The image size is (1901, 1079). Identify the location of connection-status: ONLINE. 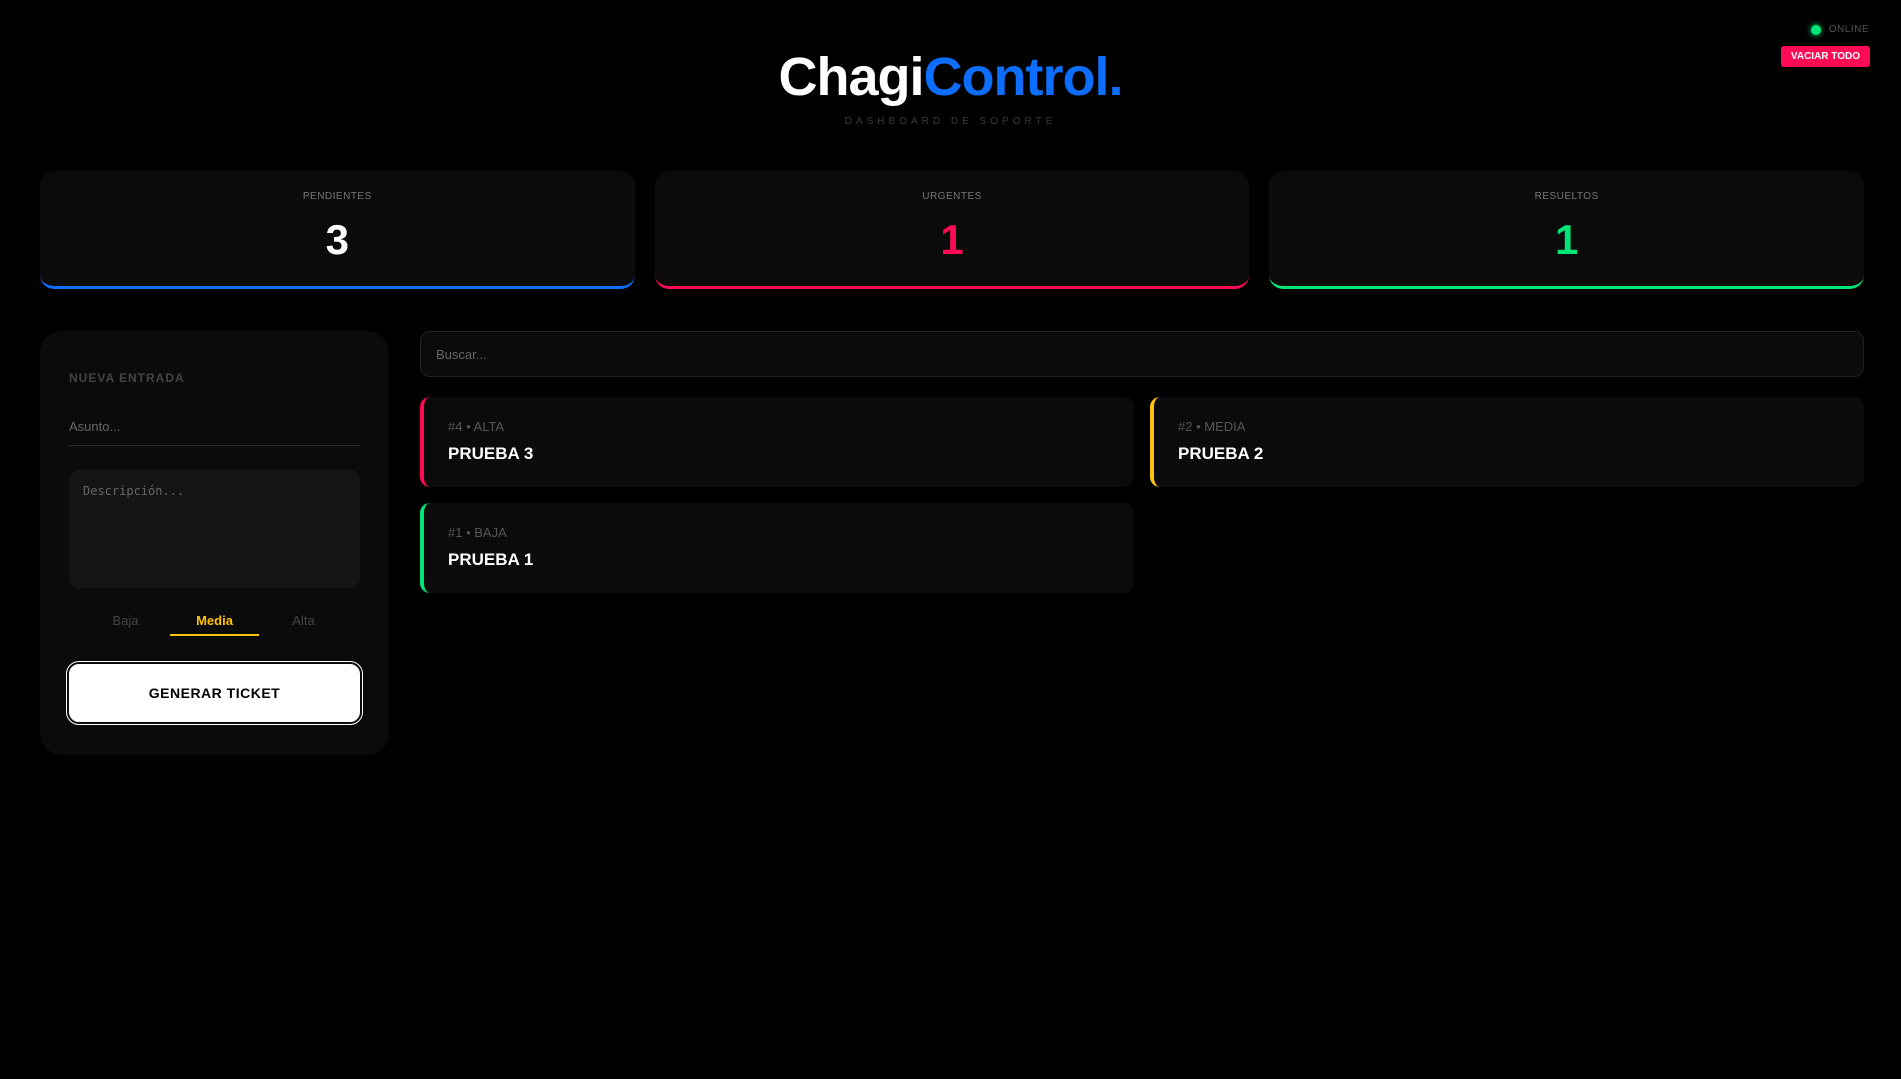
(1839, 29).